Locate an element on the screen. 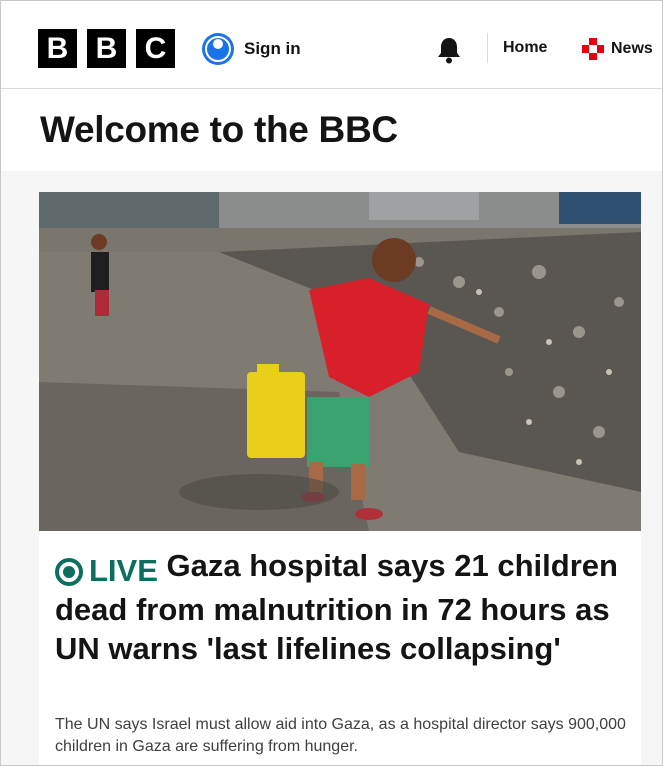 The image size is (663, 766). page-title: Welcome to the BBC is located at coordinates (219, 129).